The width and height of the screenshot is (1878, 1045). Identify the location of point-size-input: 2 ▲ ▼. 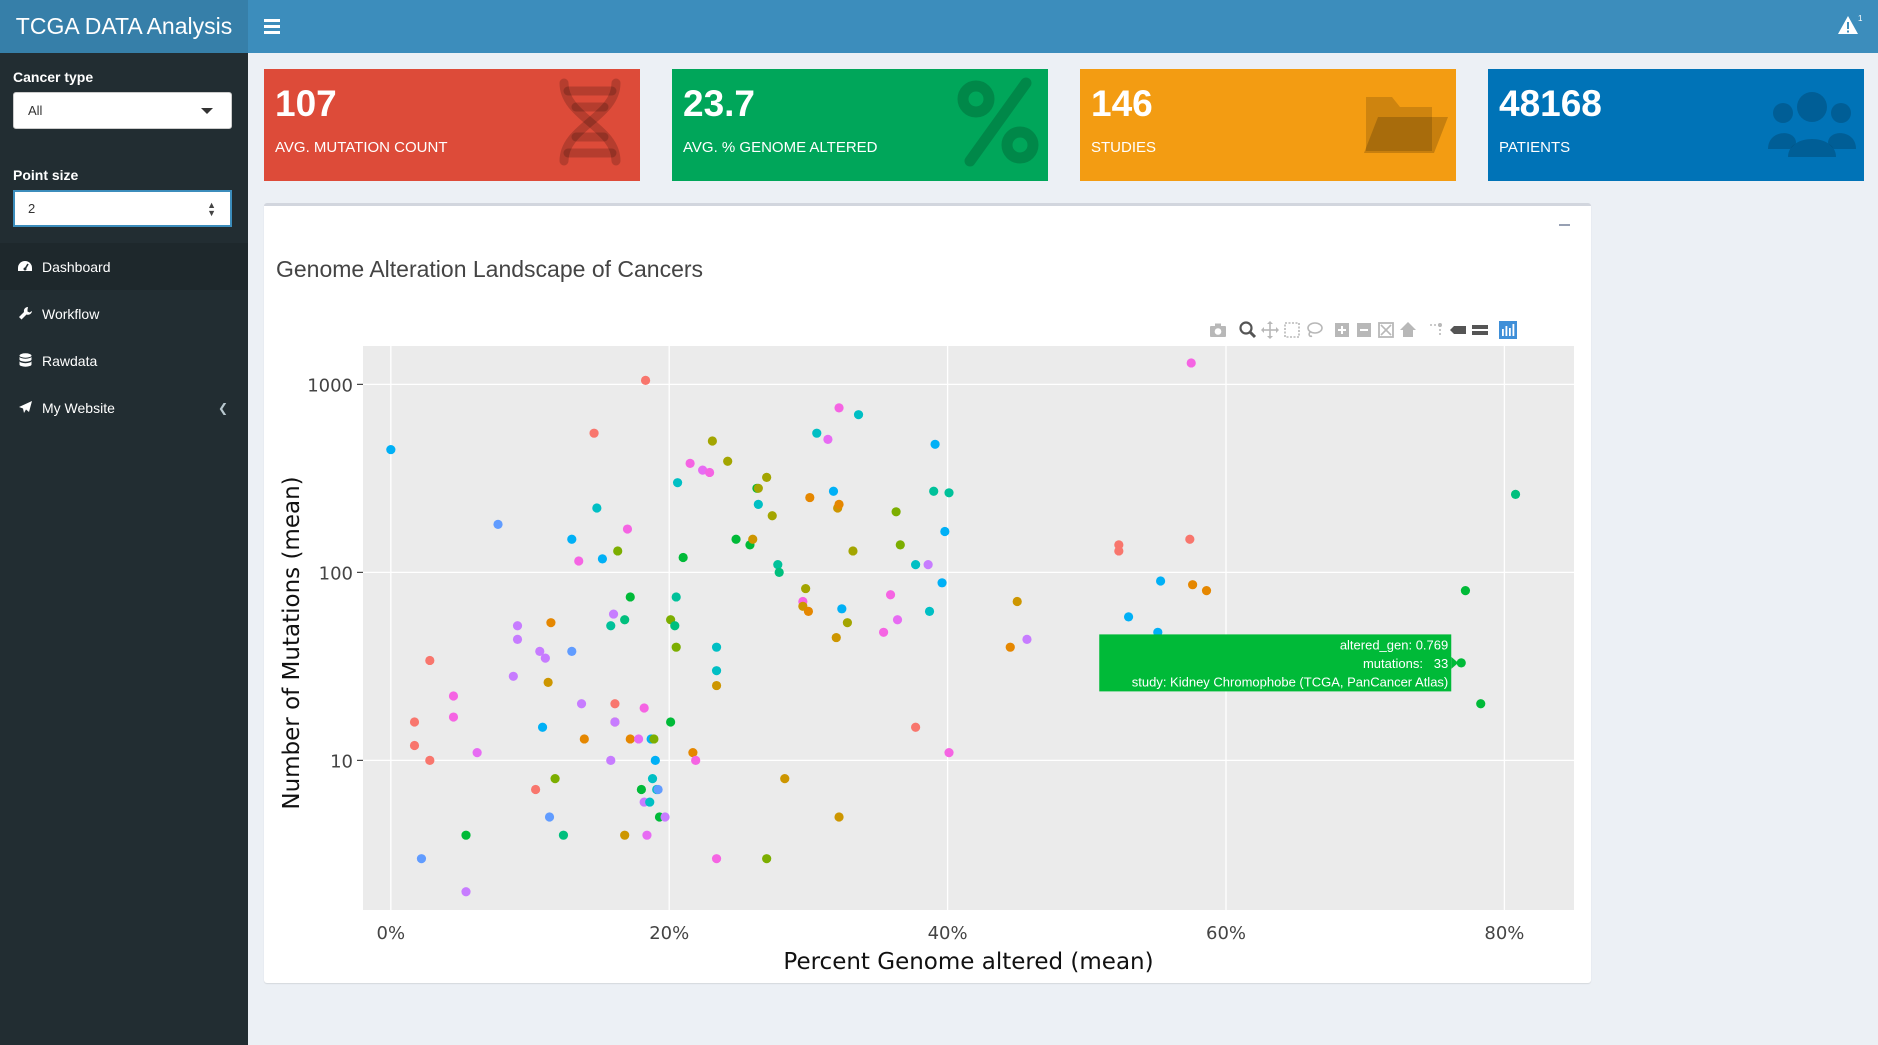
(122, 208).